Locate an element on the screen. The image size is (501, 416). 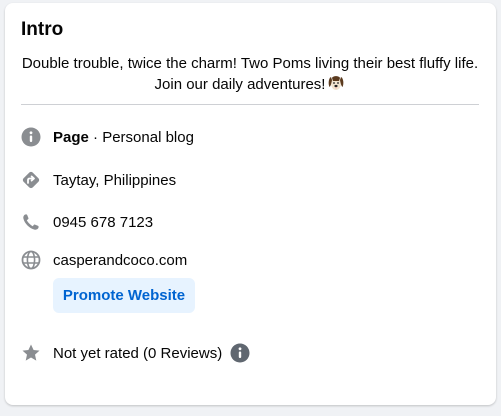
rating-text: Not yet rated (0 Reviews) is located at coordinates (138, 353).